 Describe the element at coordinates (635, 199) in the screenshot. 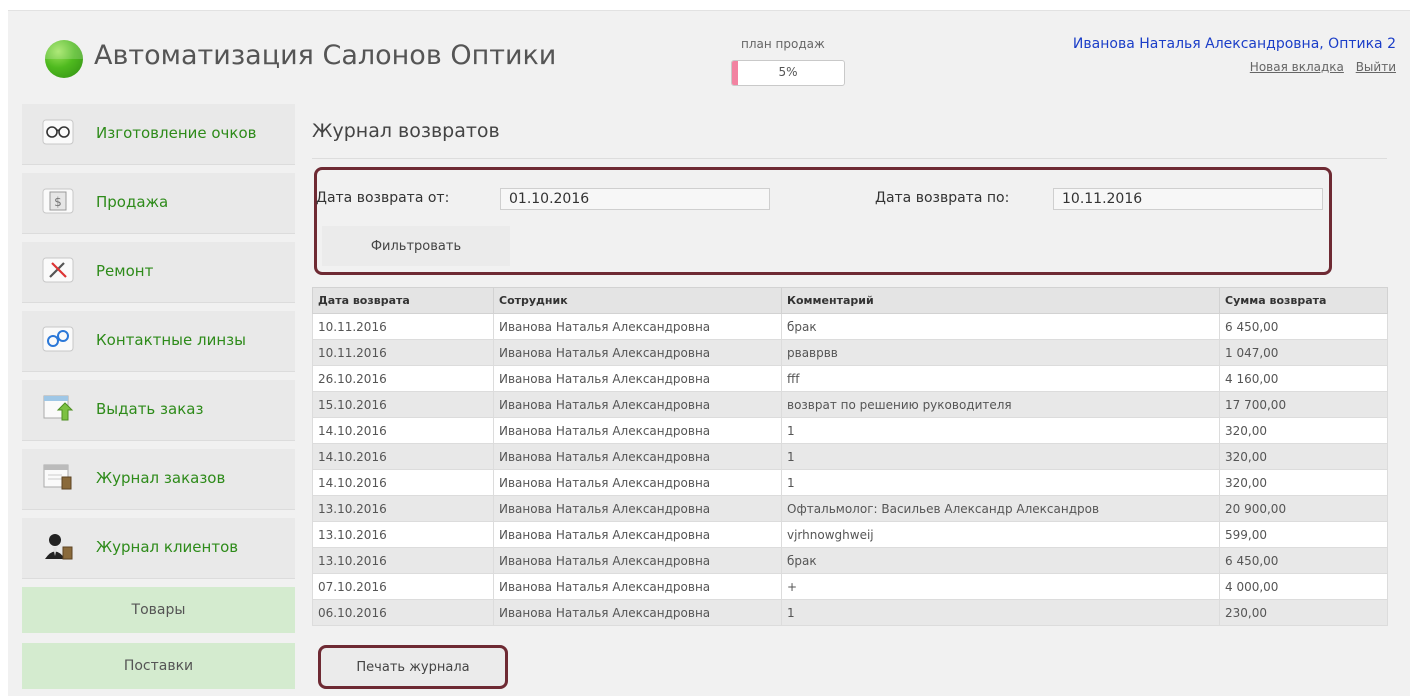

I see `date-from-input` at that location.